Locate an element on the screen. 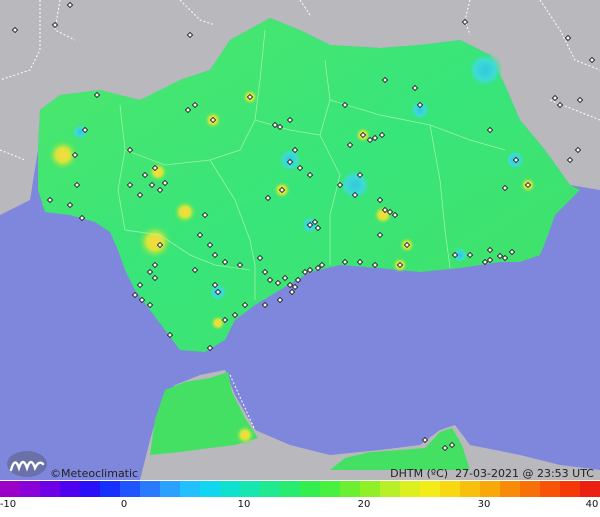  temperature-color-scale is located at coordinates (300, 489).